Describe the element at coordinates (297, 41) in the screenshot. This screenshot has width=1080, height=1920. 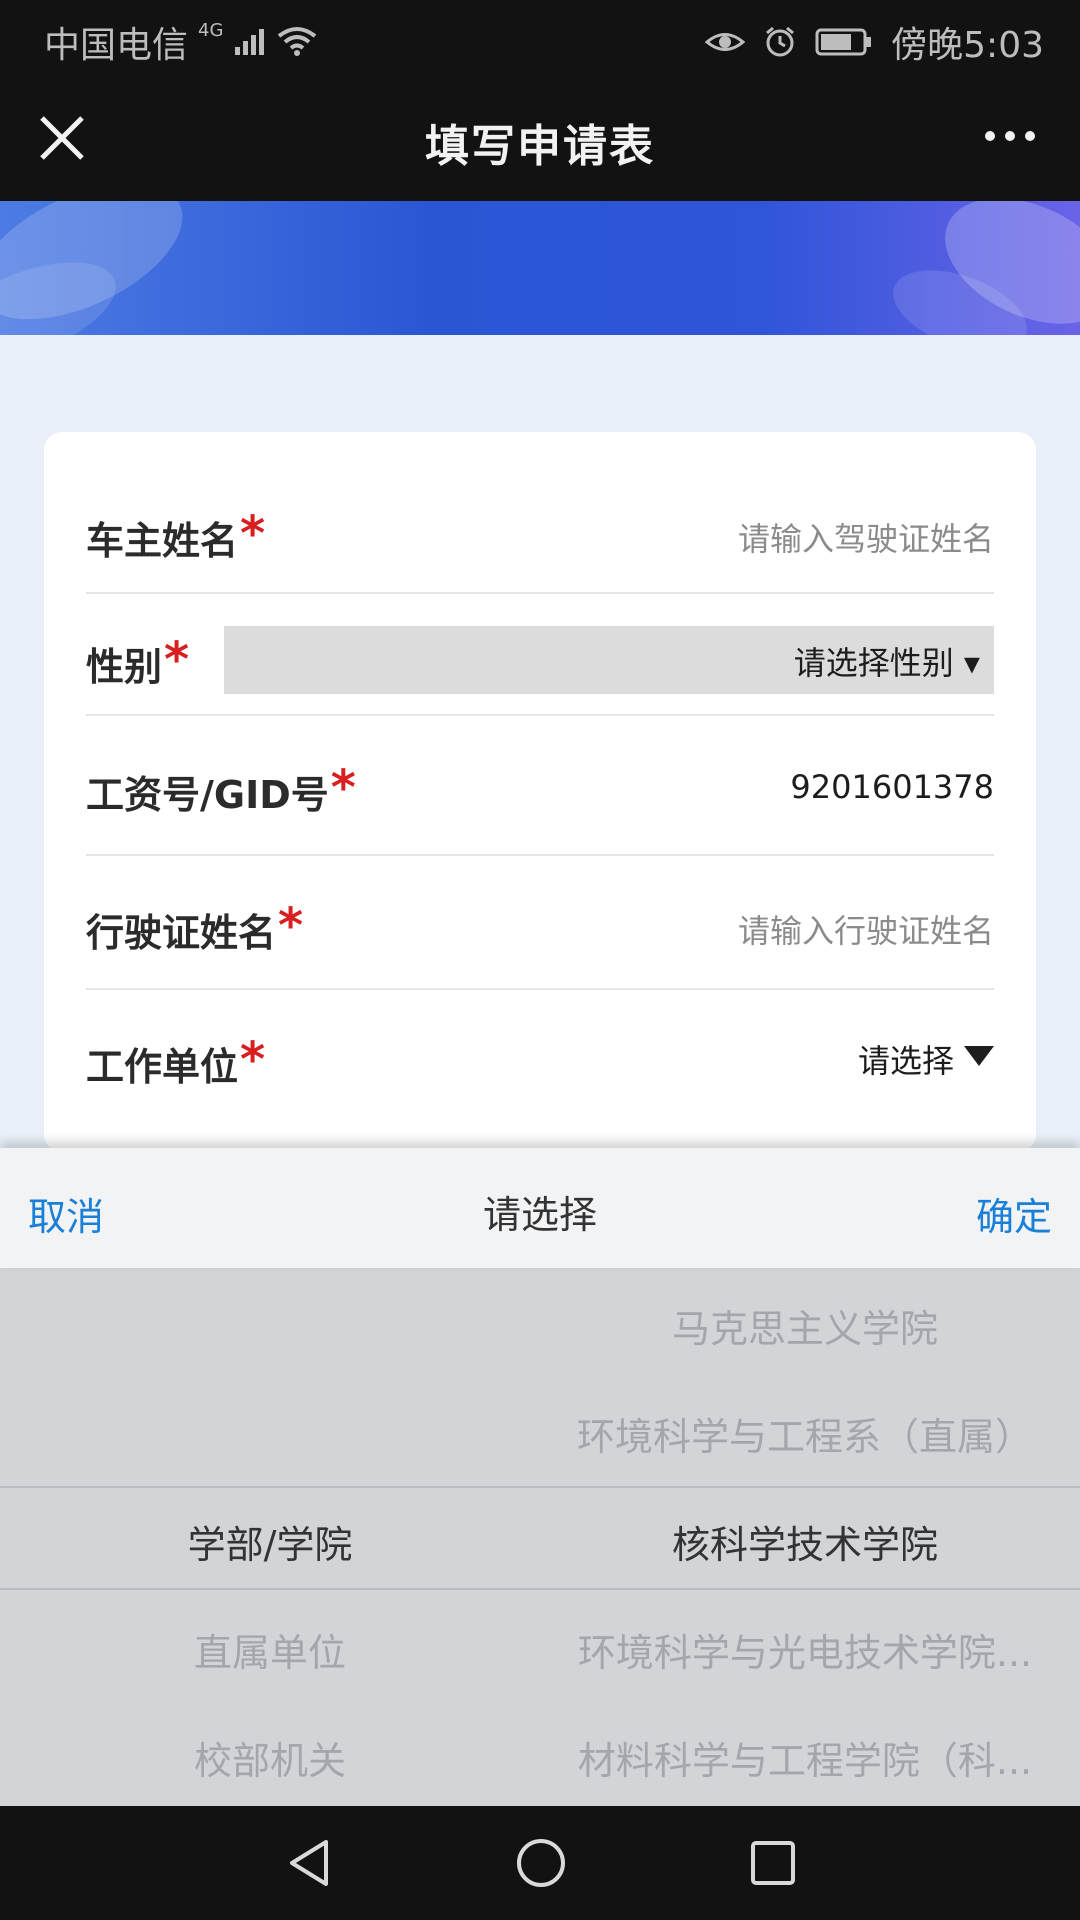
I see `wifi-icon` at that location.